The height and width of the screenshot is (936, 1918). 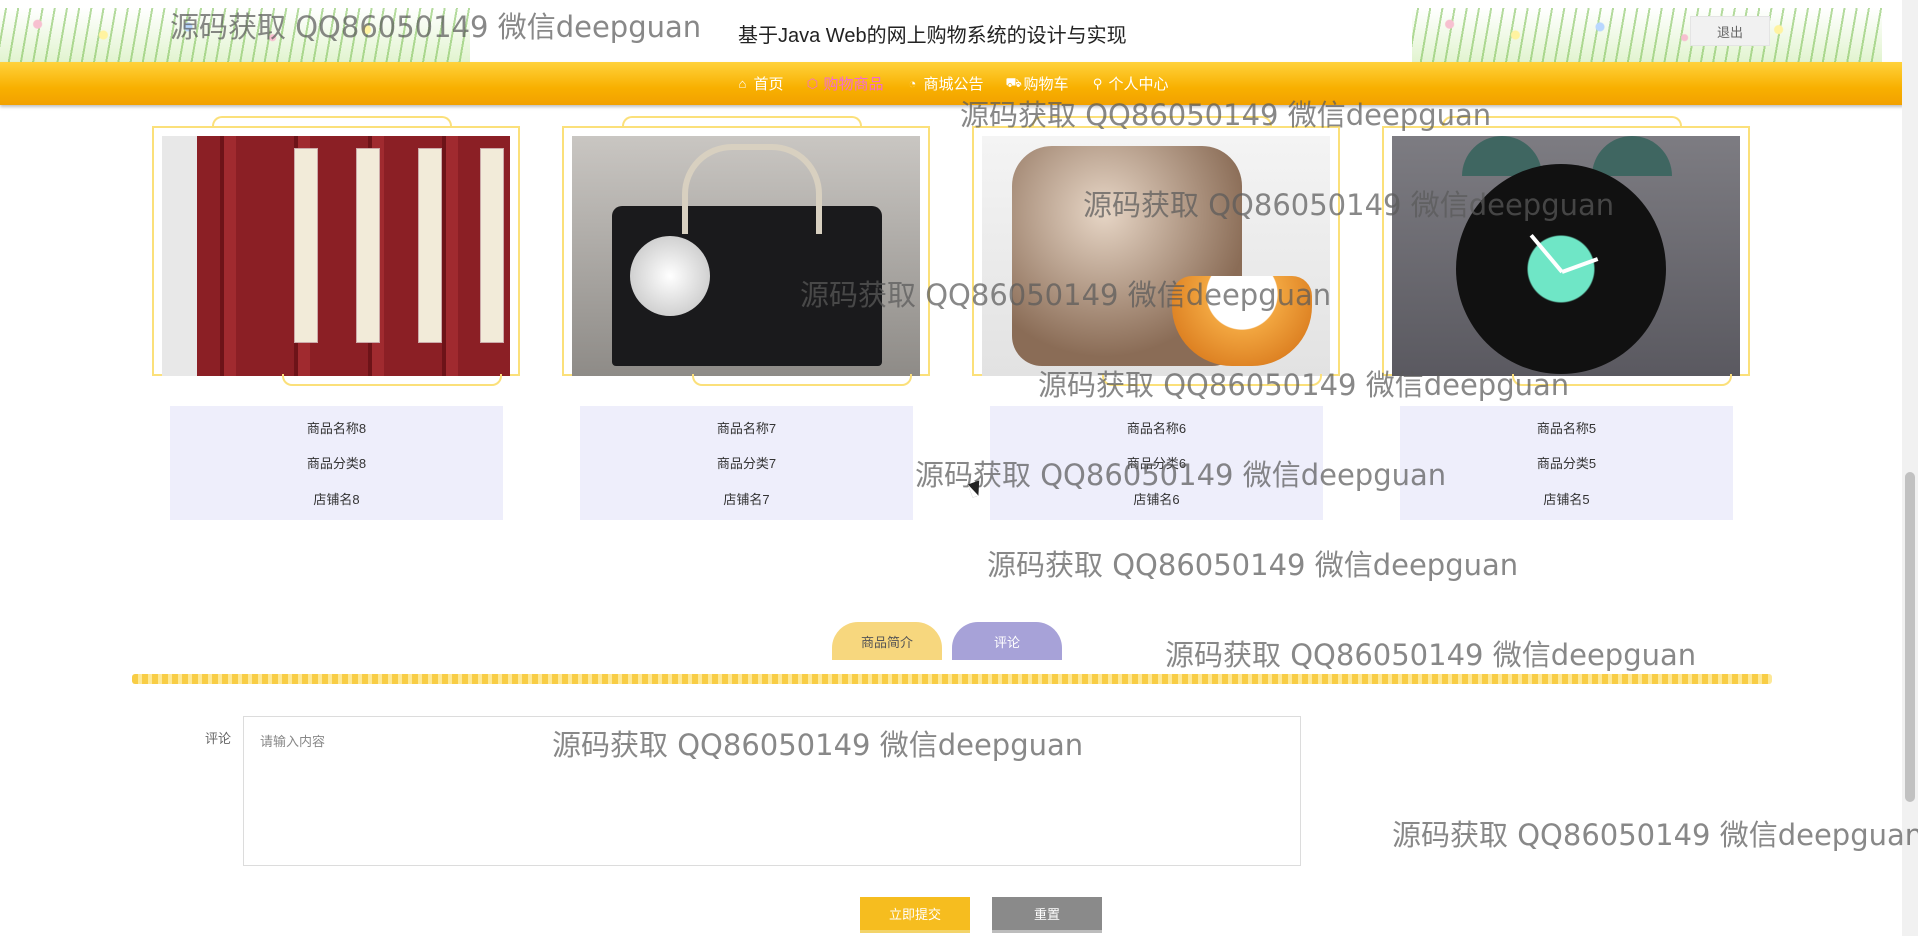 I want to click on product-category: 商品分类5, so click(x=1566, y=464).